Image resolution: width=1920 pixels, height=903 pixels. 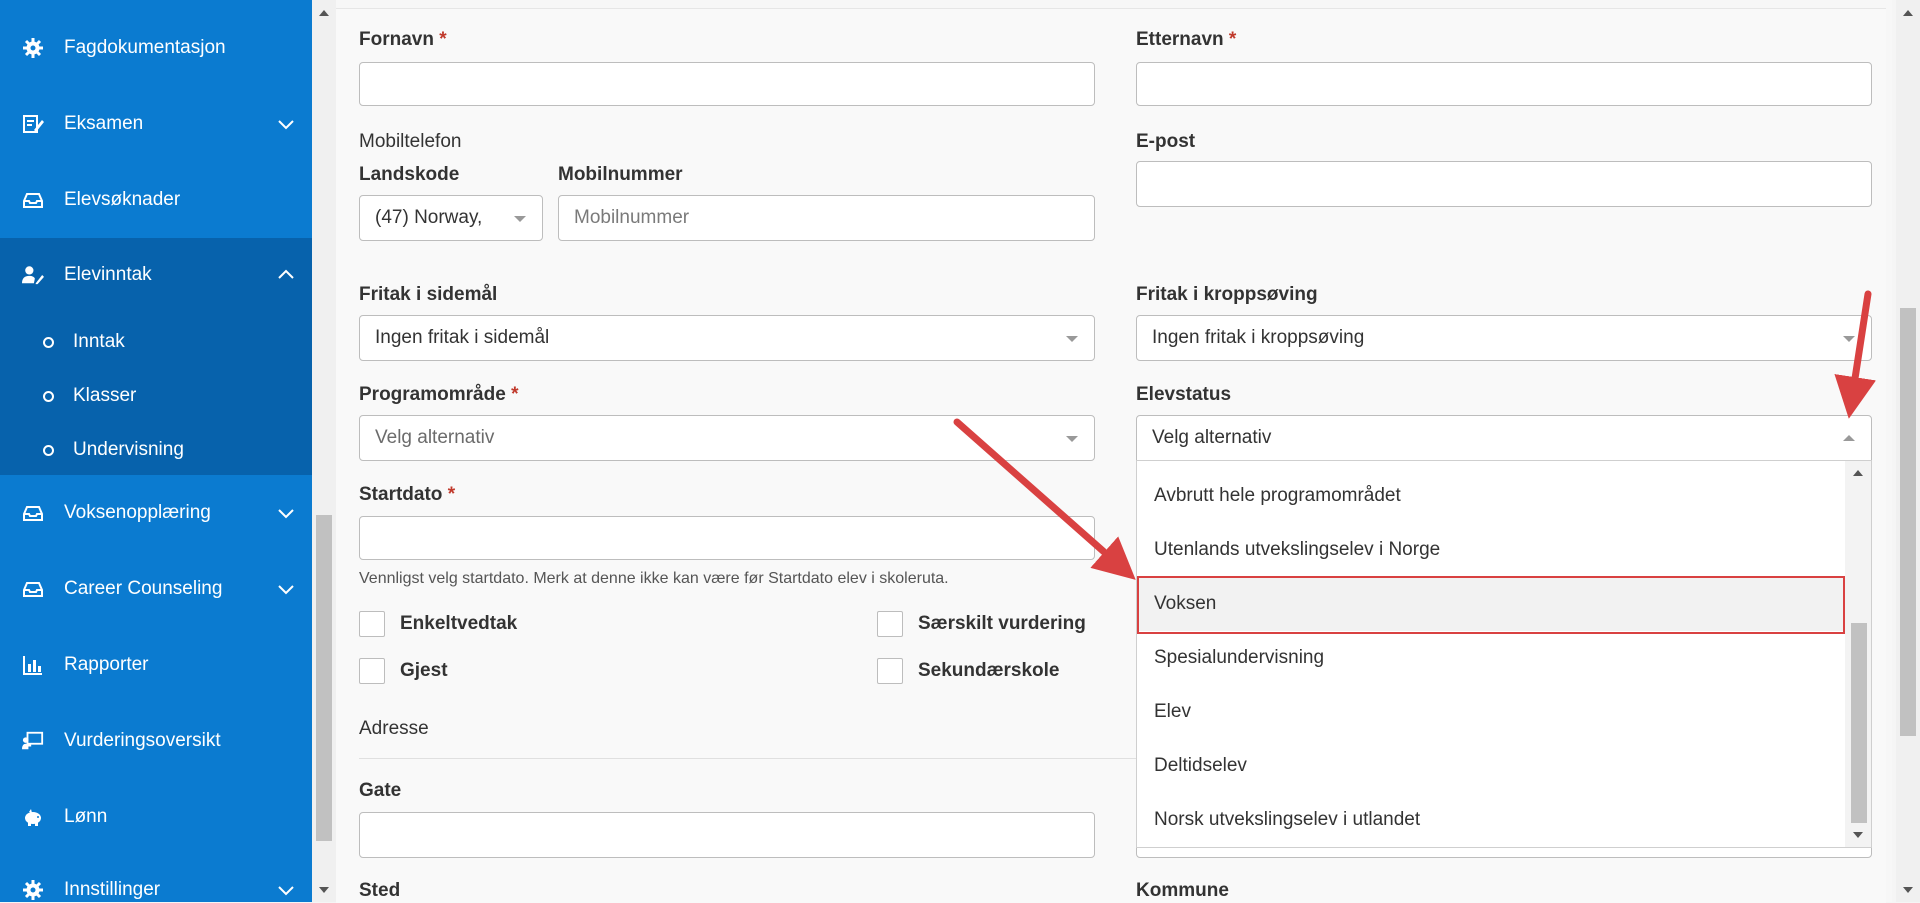 What do you see at coordinates (33, 513) in the screenshot?
I see `inbox-icon` at bounding box center [33, 513].